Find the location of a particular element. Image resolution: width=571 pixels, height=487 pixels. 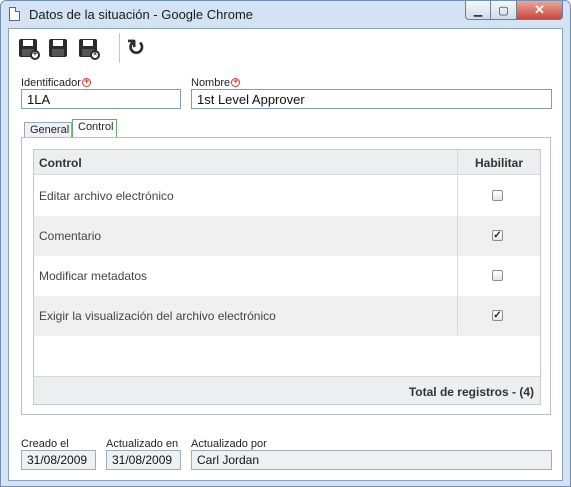

toolbar-separator is located at coordinates (119, 48).